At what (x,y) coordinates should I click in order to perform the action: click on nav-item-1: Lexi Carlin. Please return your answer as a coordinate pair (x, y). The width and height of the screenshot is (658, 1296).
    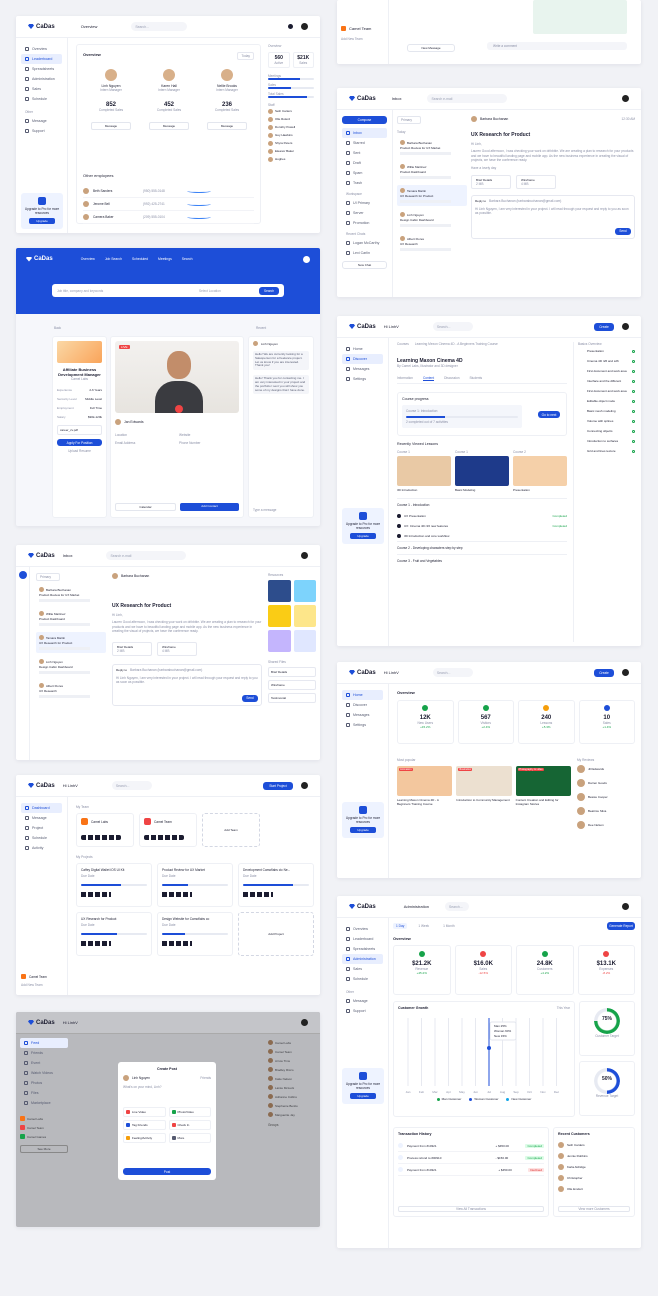
    Looking at the image, I should click on (364, 253).